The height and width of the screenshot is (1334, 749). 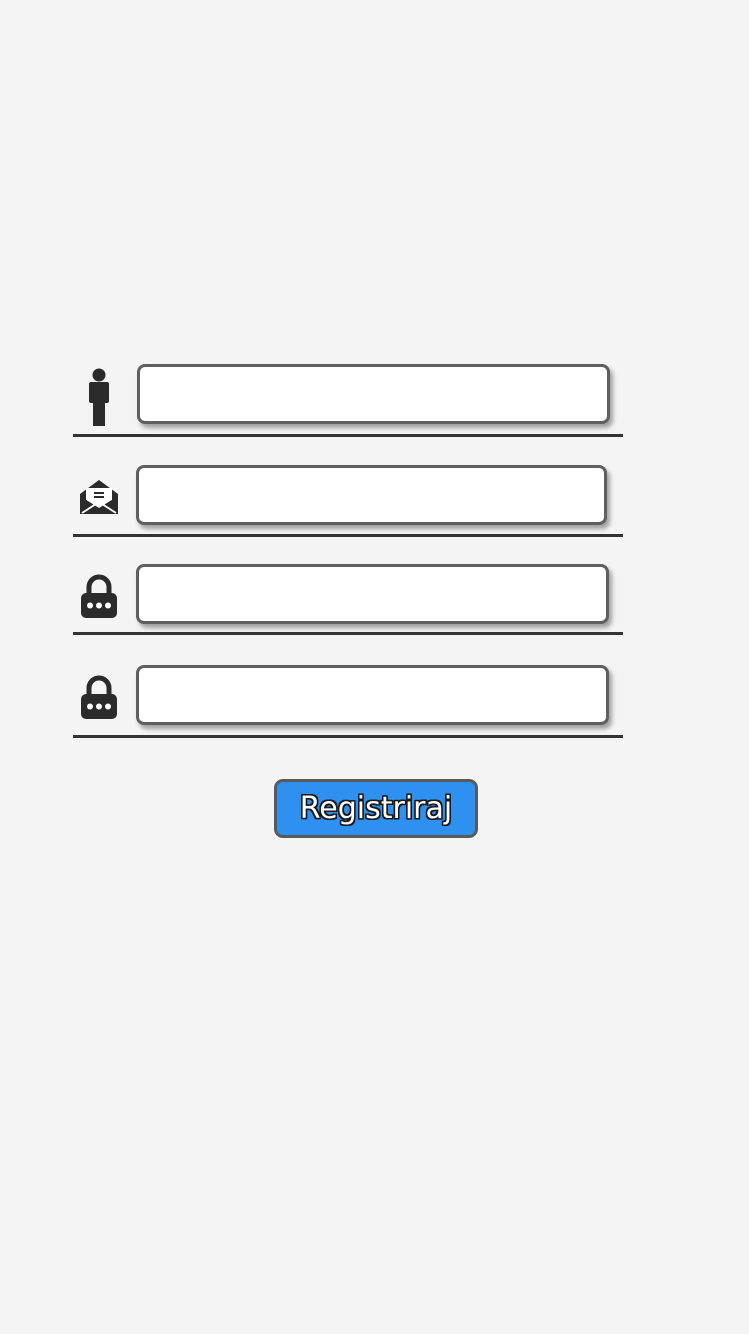 What do you see at coordinates (348, 535) in the screenshot?
I see `email-divider` at bounding box center [348, 535].